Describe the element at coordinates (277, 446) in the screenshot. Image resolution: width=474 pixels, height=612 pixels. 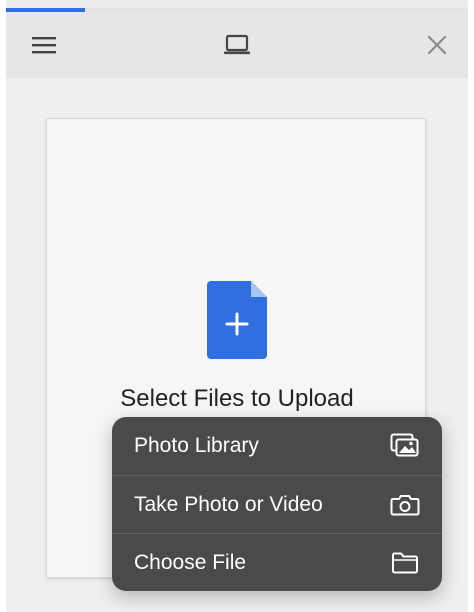
I see `menu-item-photo-library: Photo Library` at that location.